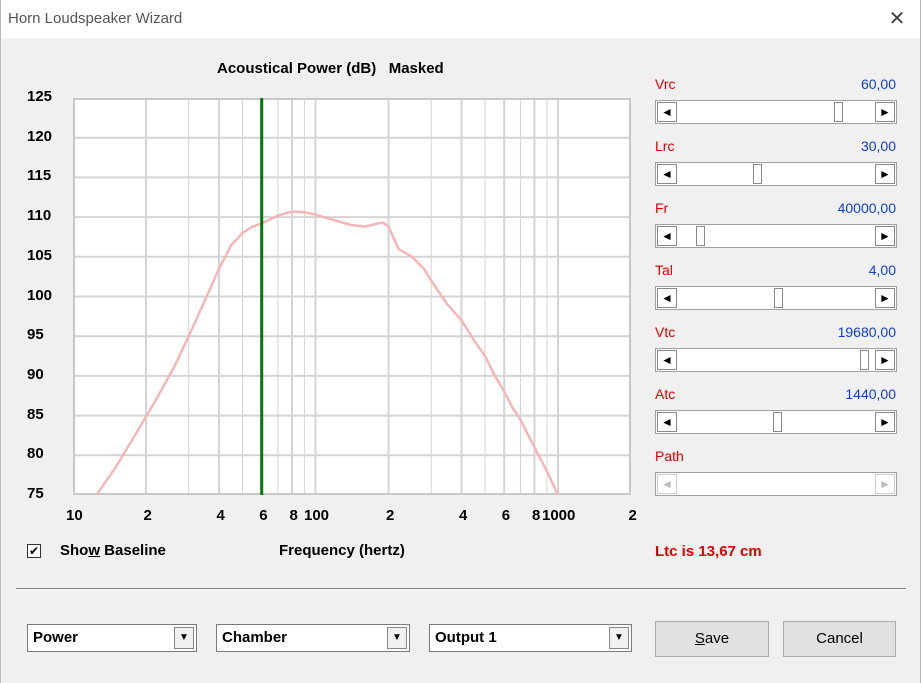 The width and height of the screenshot is (923, 683). What do you see at coordinates (35, 335) in the screenshot?
I see `y-tick-label: 95` at bounding box center [35, 335].